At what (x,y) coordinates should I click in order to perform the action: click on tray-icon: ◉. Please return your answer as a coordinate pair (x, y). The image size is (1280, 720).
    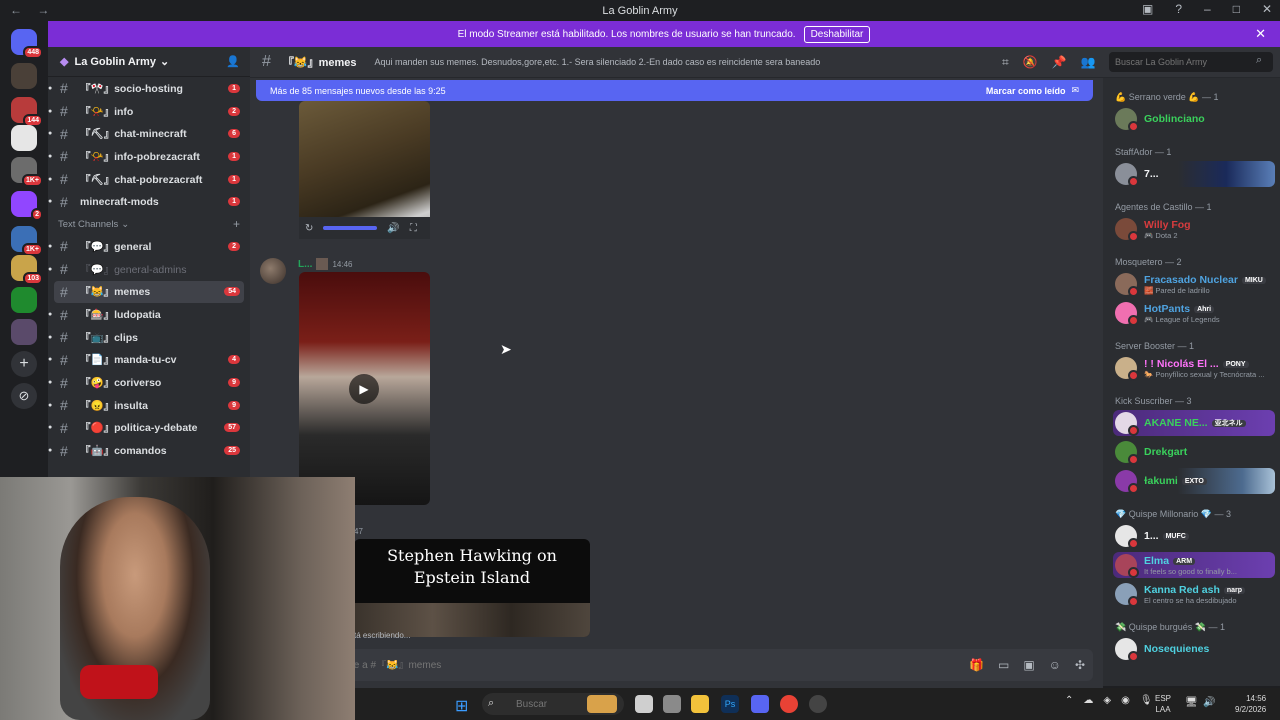
    Looking at the image, I should click on (1125, 700).